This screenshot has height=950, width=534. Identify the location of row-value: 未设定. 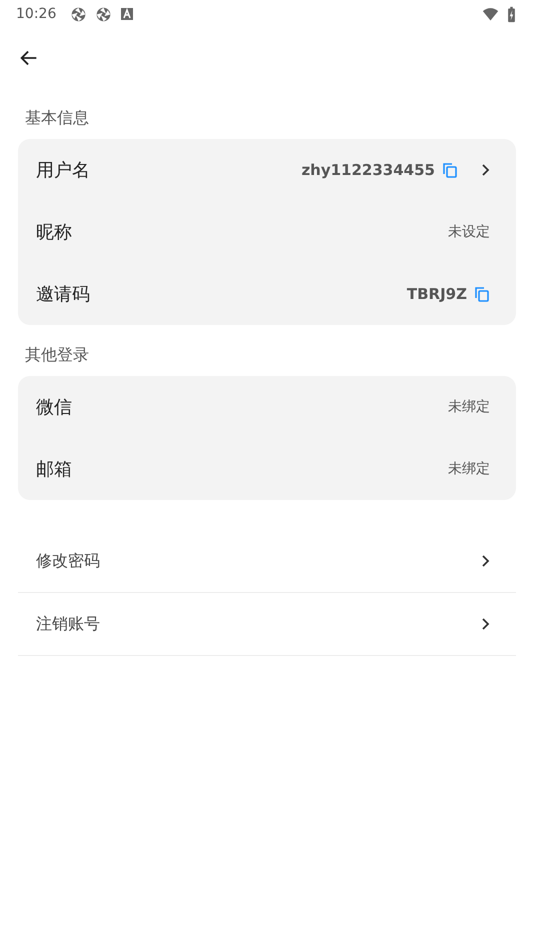
(469, 232).